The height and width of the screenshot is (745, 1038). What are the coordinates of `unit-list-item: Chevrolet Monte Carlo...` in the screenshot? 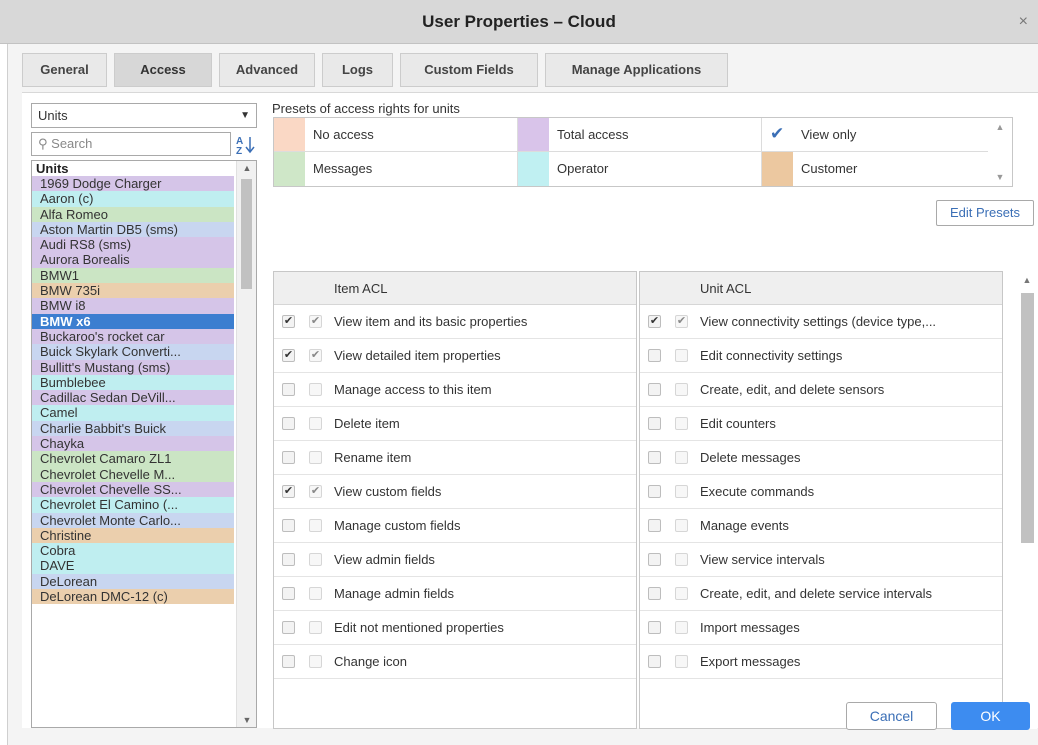 It's located at (133, 520).